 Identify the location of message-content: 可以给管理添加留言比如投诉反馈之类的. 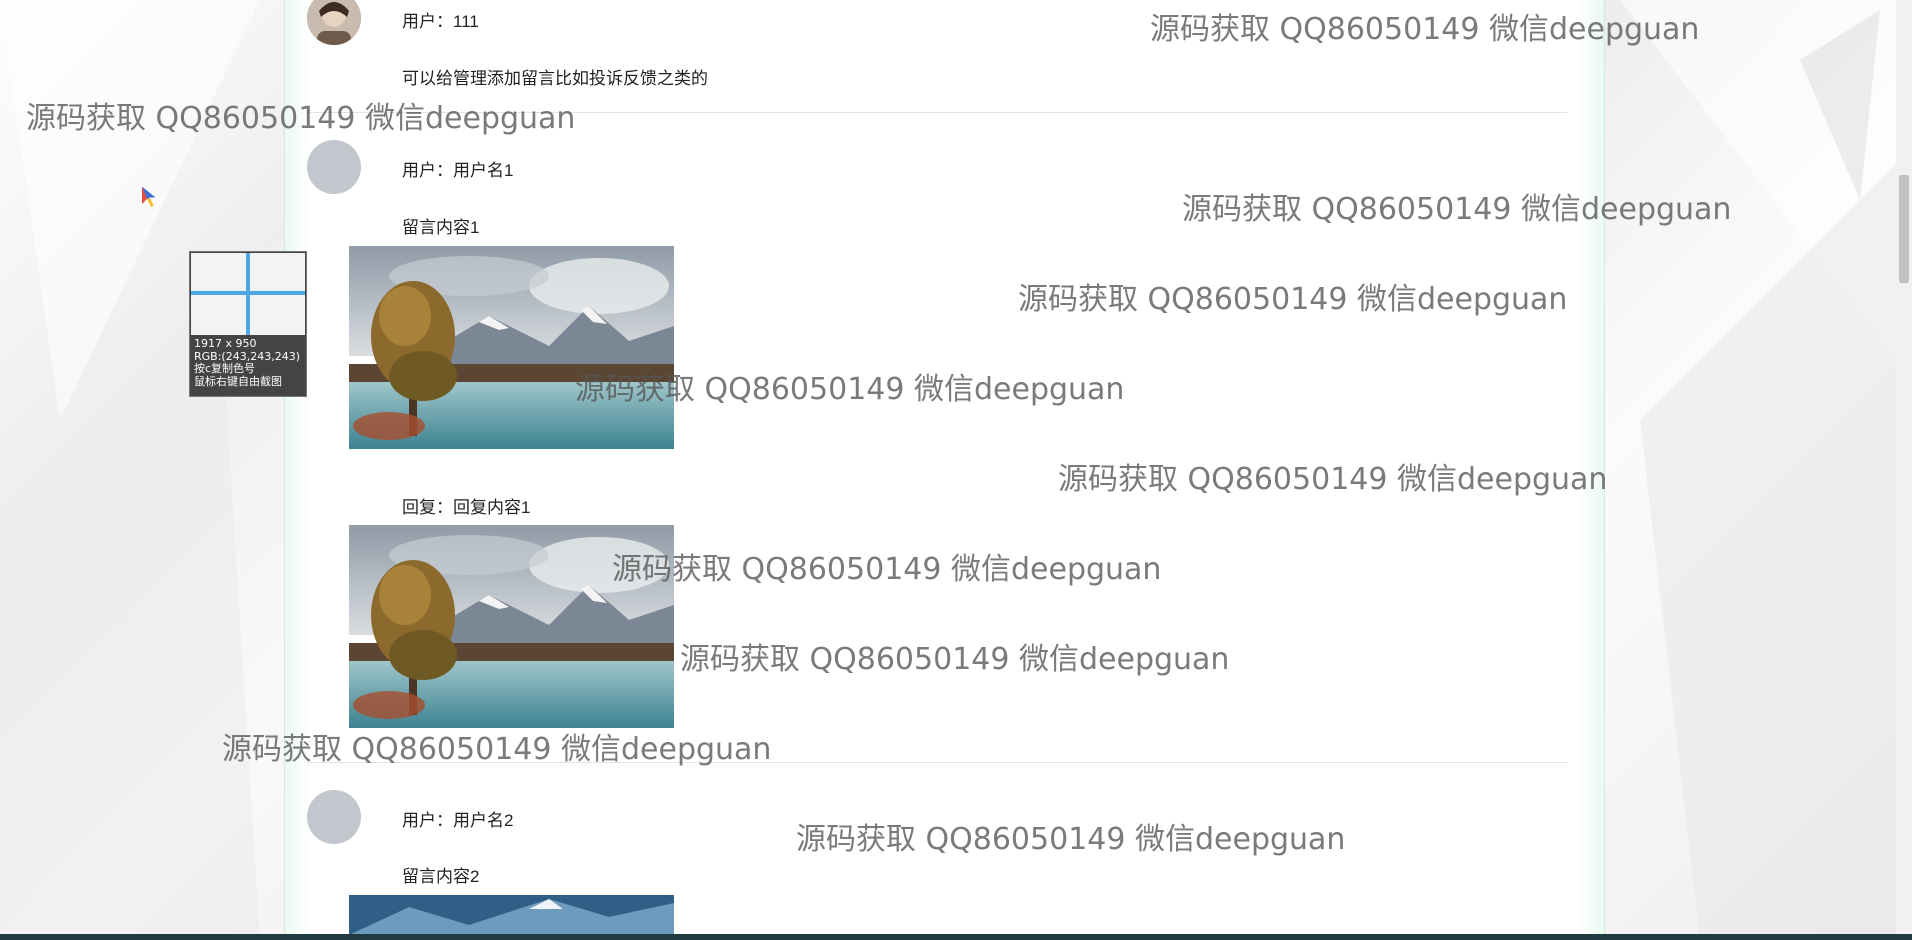
(555, 78).